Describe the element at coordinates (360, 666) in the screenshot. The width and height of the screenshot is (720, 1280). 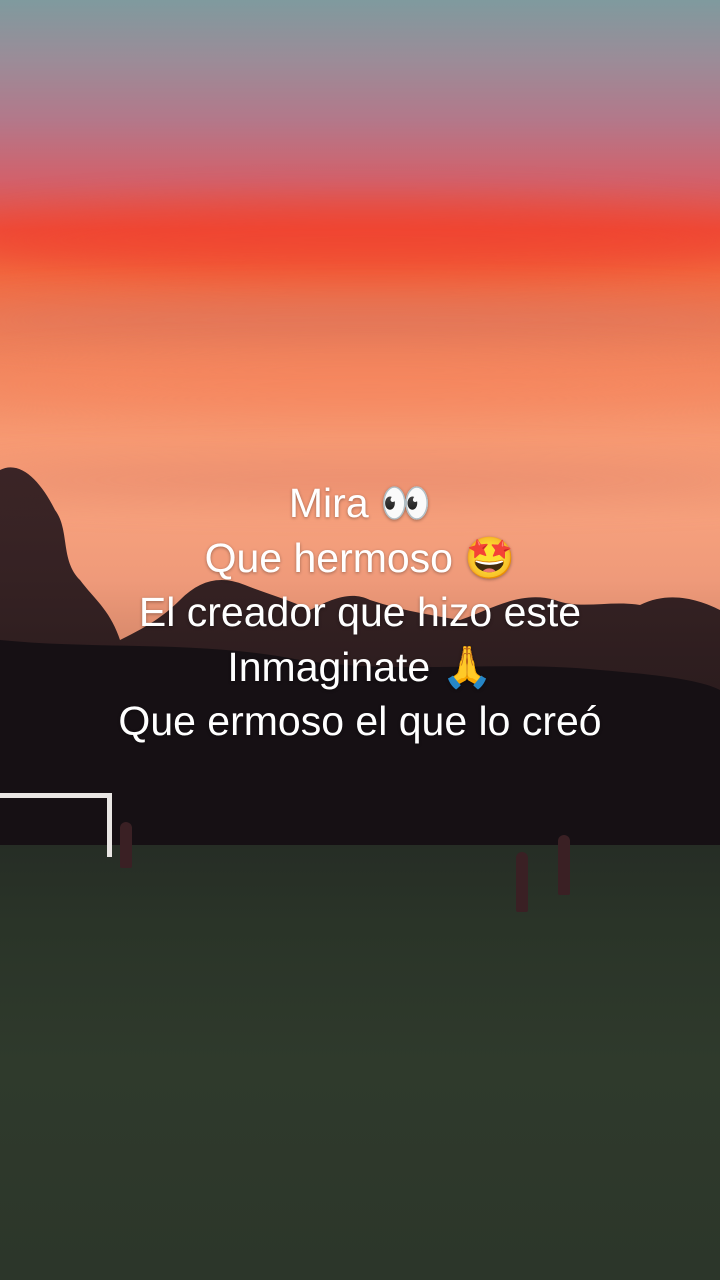
I see `caption-line: Inmaginate 🙏` at that location.